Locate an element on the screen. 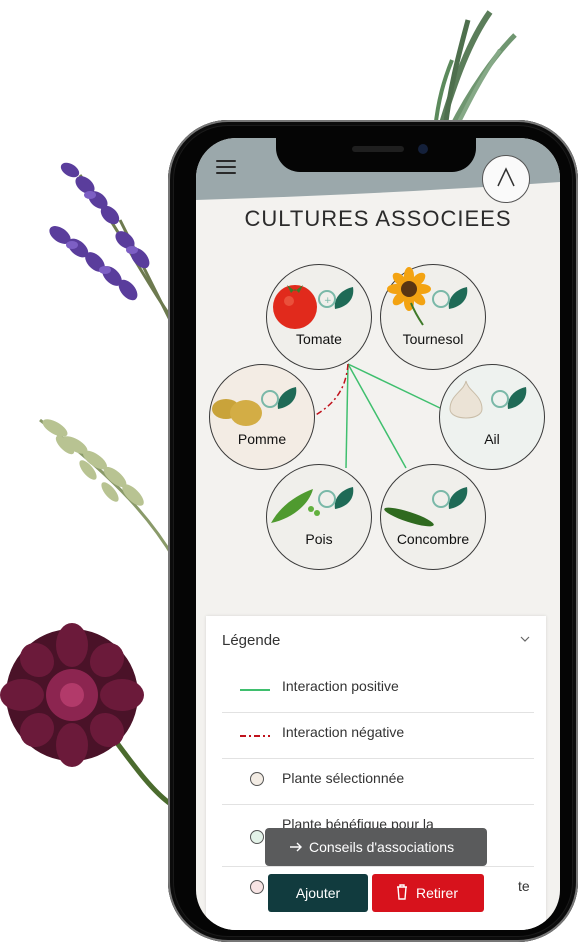 Image resolution: width=579 pixels, height=943 pixels. legend-item-selected: Plante sélectionnée is located at coordinates (378, 781).